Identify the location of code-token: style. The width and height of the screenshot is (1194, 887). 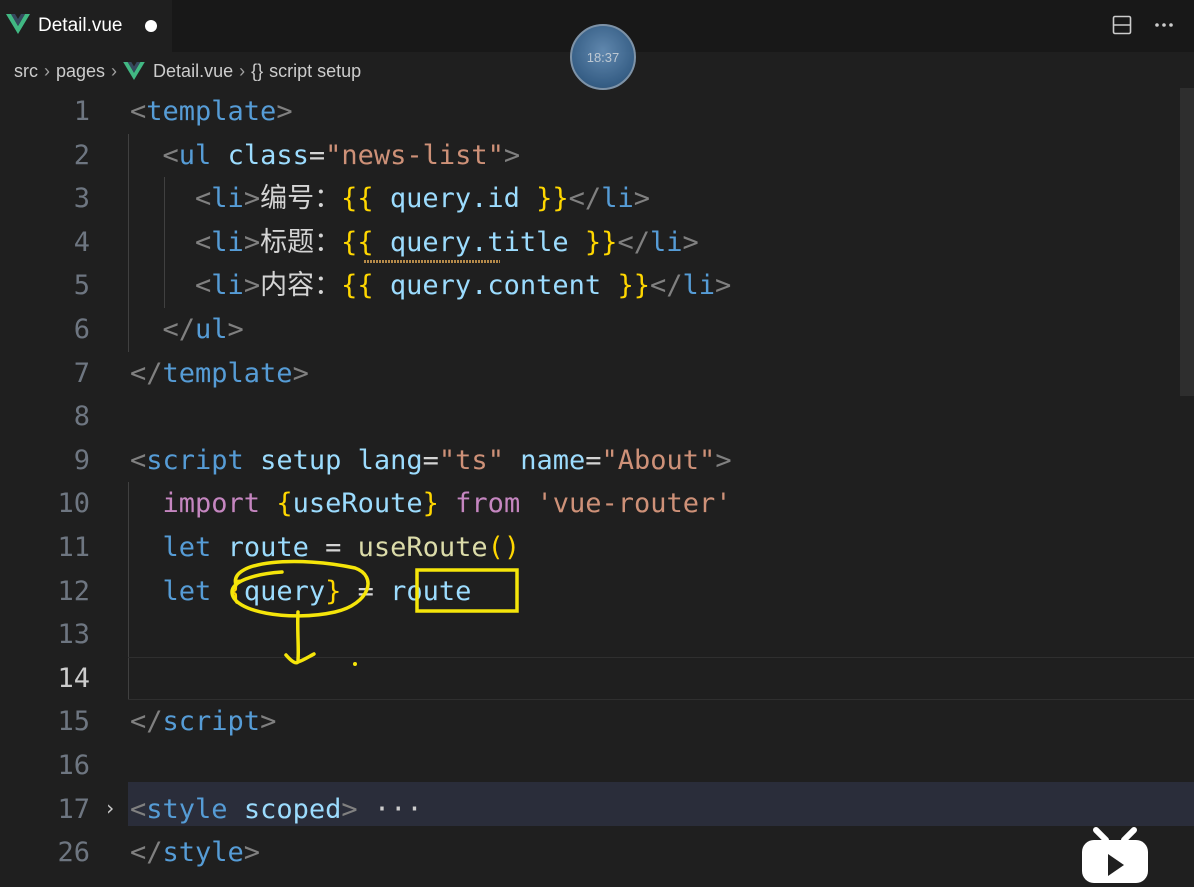
(203, 853).